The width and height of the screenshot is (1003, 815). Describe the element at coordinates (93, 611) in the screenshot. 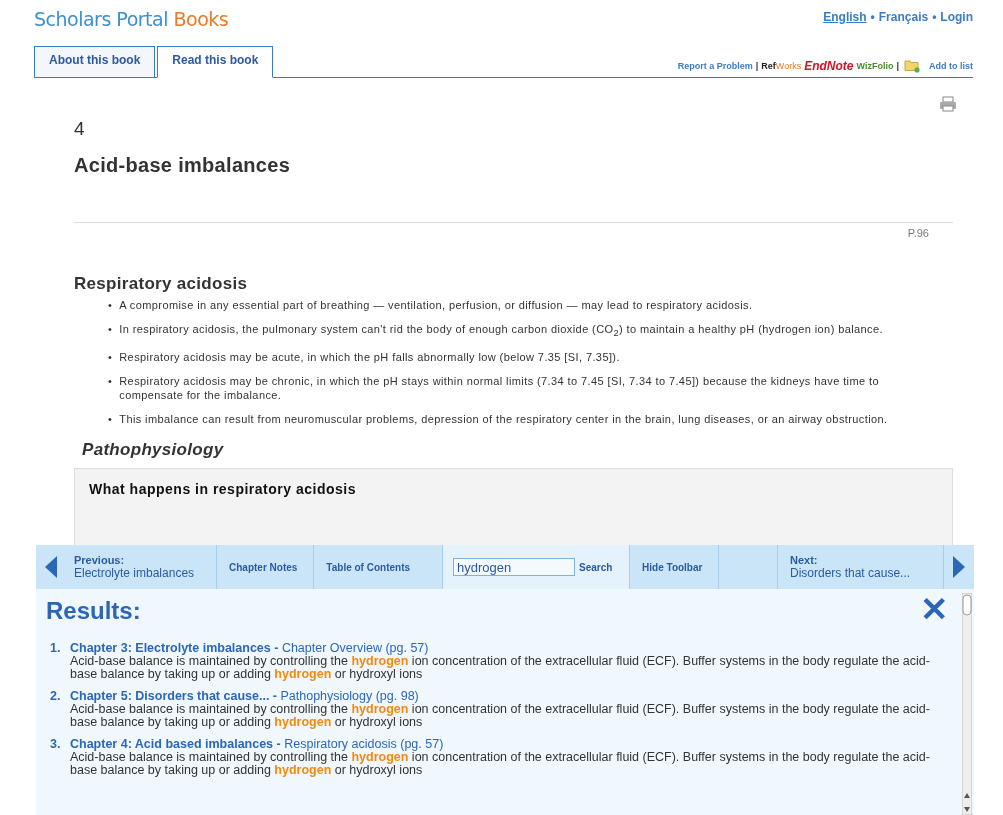

I see `results-title: Results:` at that location.